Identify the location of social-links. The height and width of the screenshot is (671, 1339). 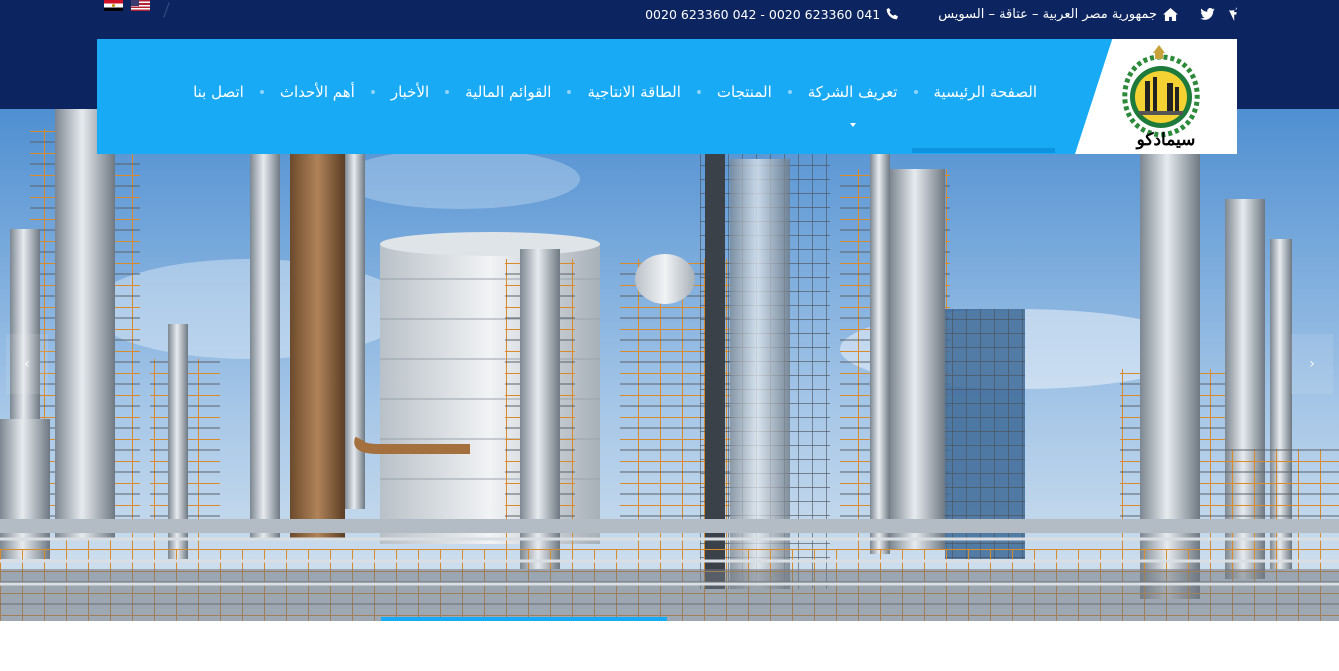
(1218, 14).